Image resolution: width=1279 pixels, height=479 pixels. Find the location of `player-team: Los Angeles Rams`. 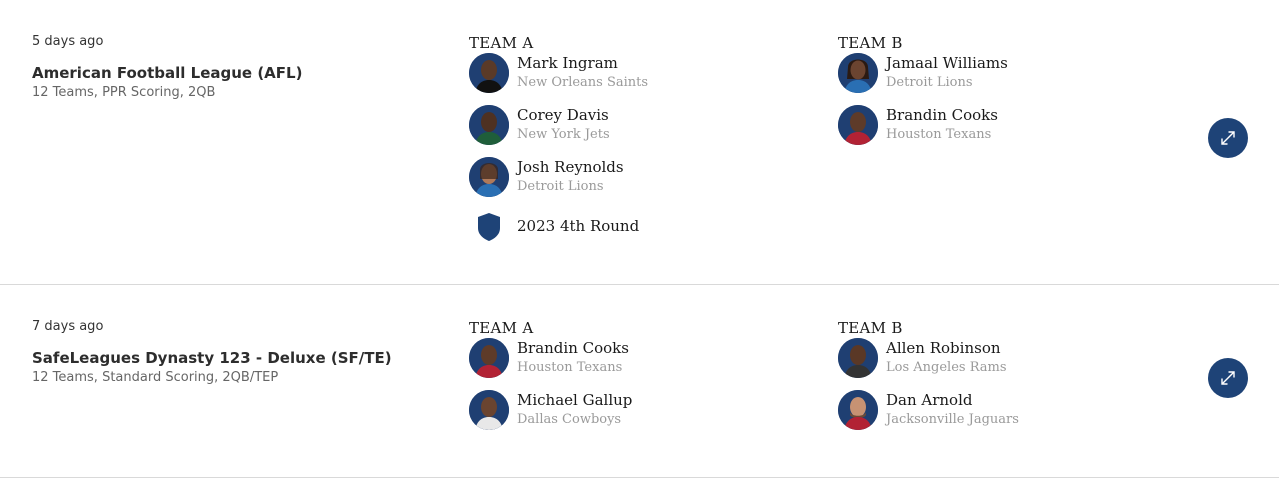

player-team: Los Angeles Rams is located at coordinates (946, 367).